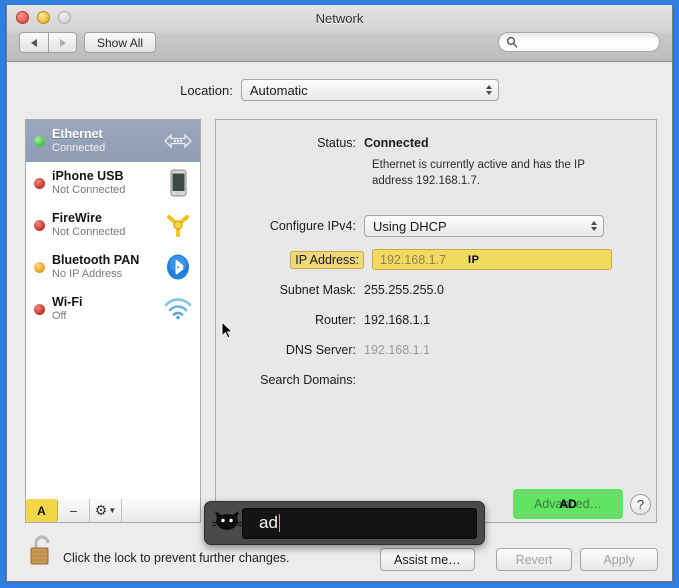 The height and width of the screenshot is (588, 679). I want to click on configure-ipv4-value: Using DHCP, so click(410, 226).